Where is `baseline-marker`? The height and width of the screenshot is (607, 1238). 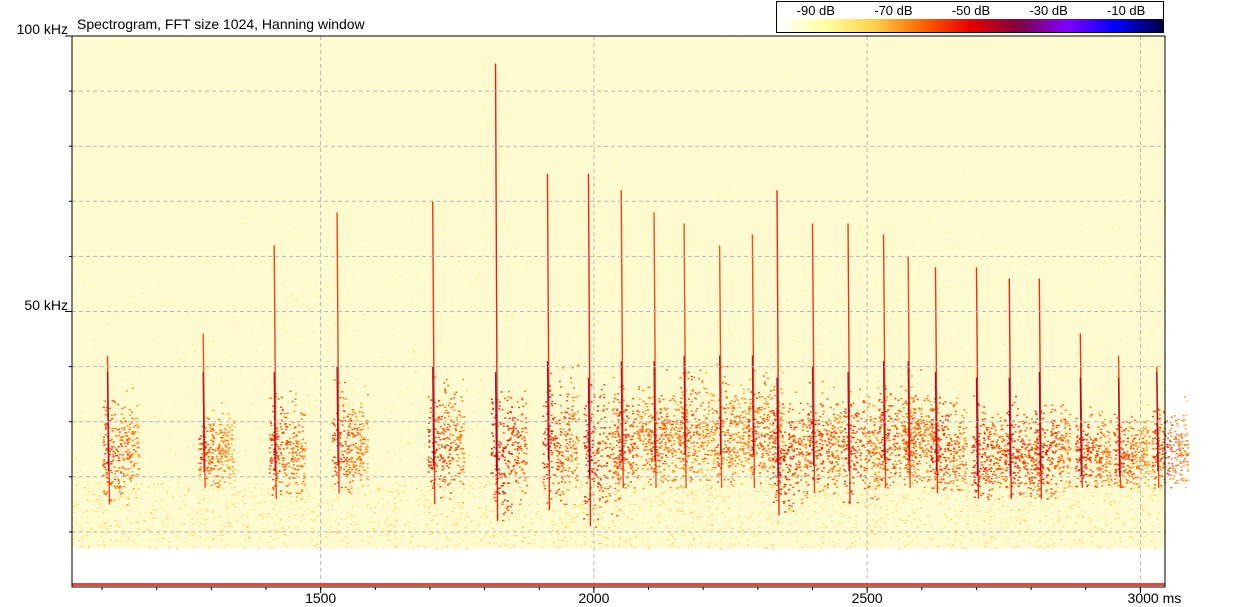 baseline-marker is located at coordinates (618, 584).